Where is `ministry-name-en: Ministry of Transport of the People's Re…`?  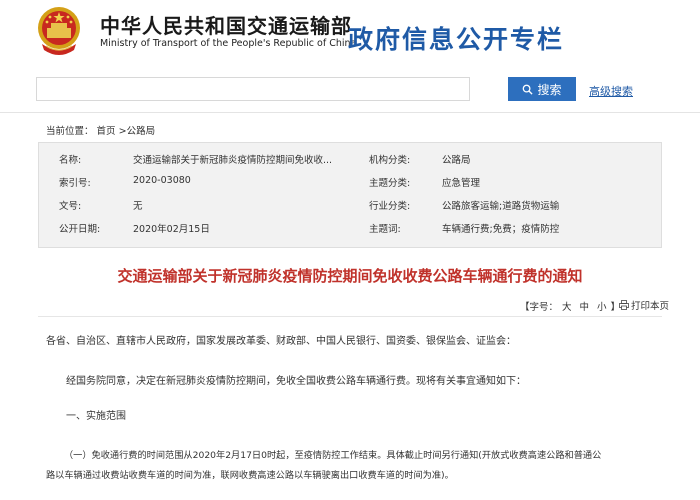 ministry-name-en: Ministry of Transport of the People's Re… is located at coordinates (228, 43).